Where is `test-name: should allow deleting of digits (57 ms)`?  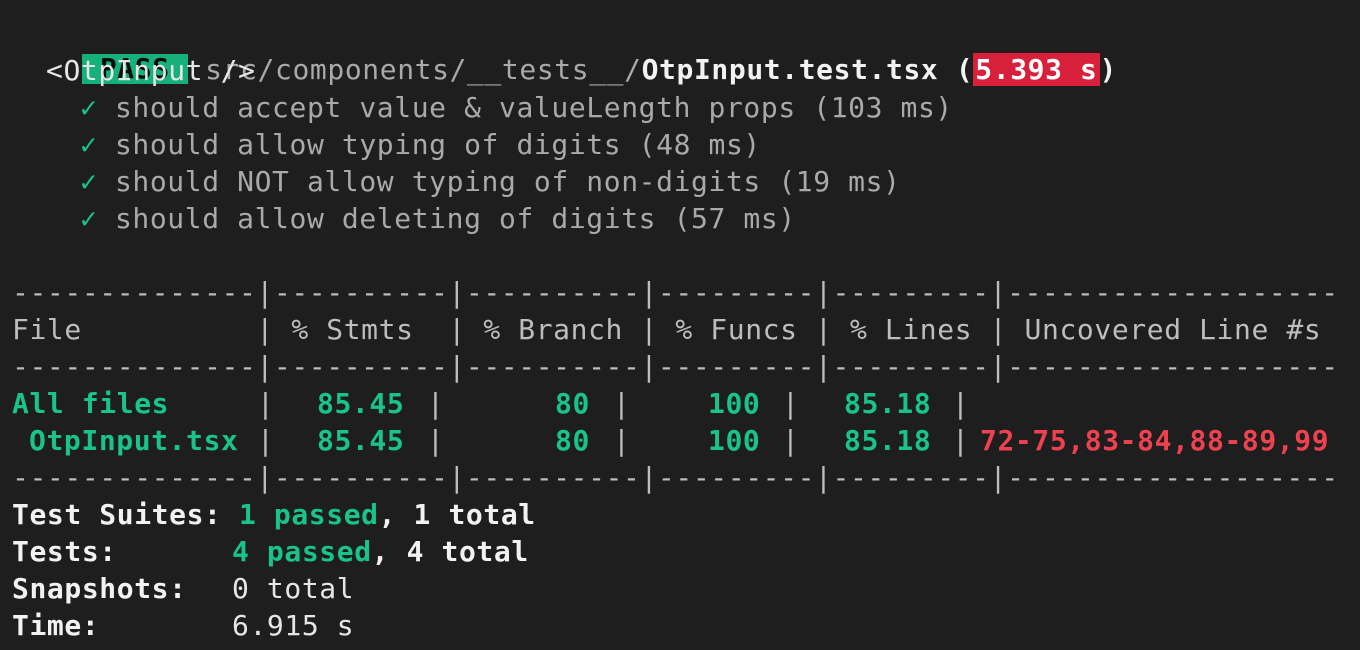 test-name: should allow deleting of digits (57 ms) is located at coordinates (455, 218).